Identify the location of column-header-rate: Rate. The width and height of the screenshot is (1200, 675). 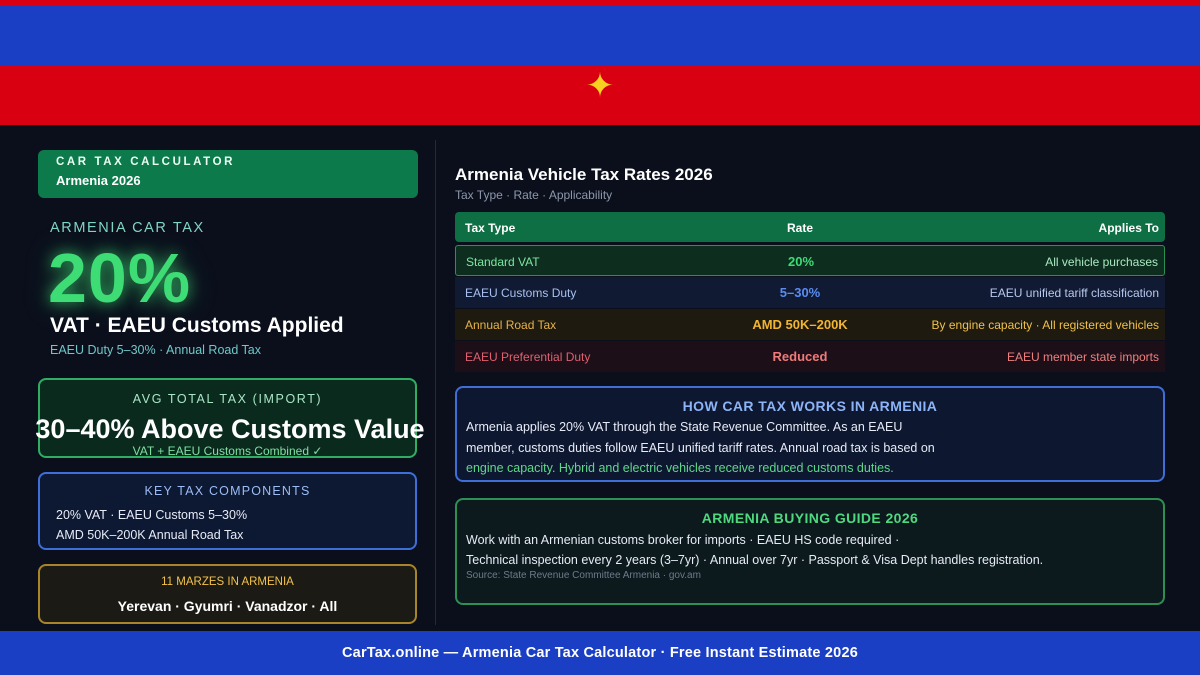
(799, 228).